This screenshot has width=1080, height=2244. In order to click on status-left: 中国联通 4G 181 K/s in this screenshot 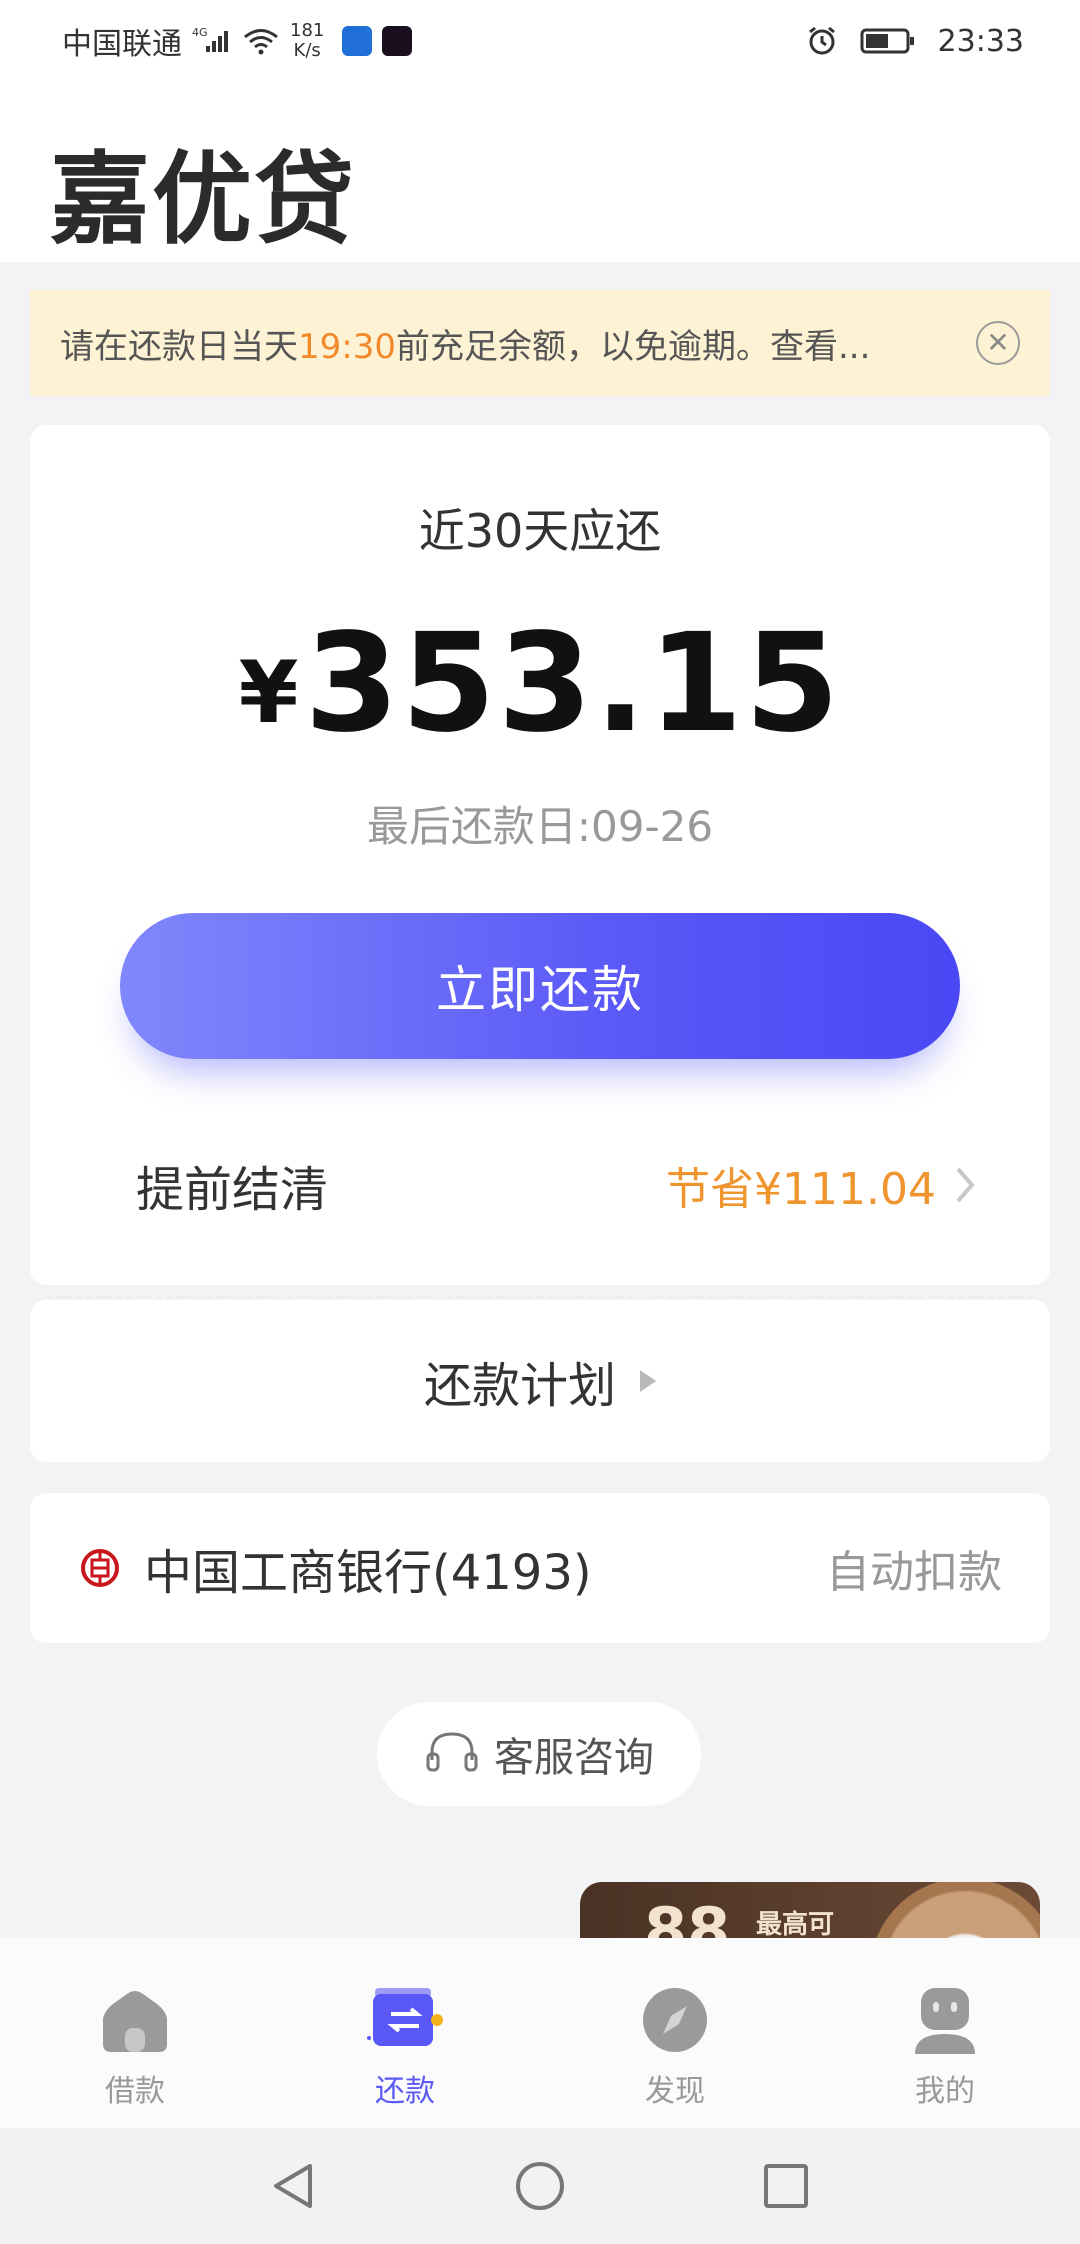, I will do `click(237, 41)`.